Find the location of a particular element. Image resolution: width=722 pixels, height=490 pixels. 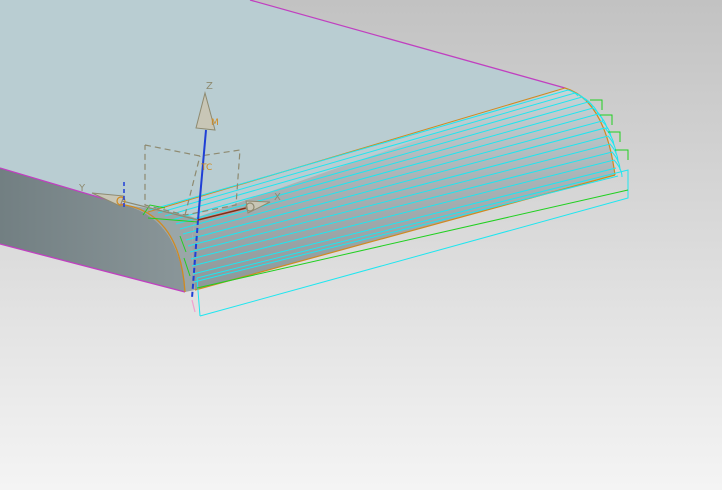

tool-csys-label: TC is located at coordinates (206, 168).